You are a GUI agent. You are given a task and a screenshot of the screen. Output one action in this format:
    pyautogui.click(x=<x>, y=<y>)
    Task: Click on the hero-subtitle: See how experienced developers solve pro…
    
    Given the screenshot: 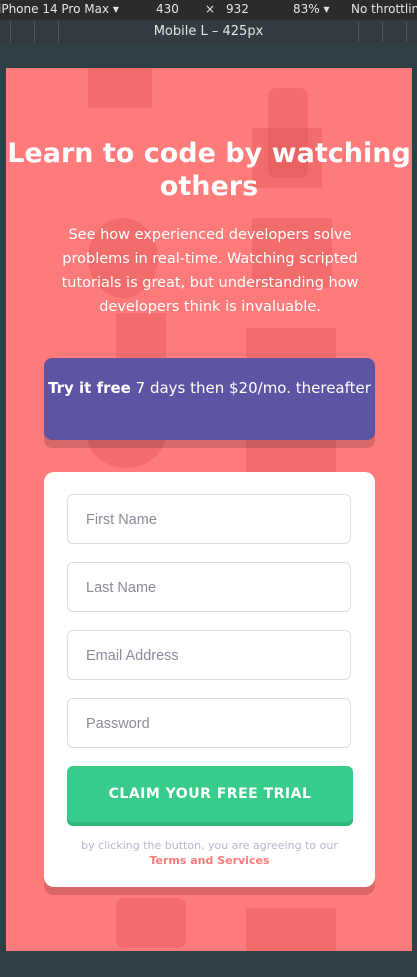 What is the action you would take?
    pyautogui.click(x=210, y=271)
    